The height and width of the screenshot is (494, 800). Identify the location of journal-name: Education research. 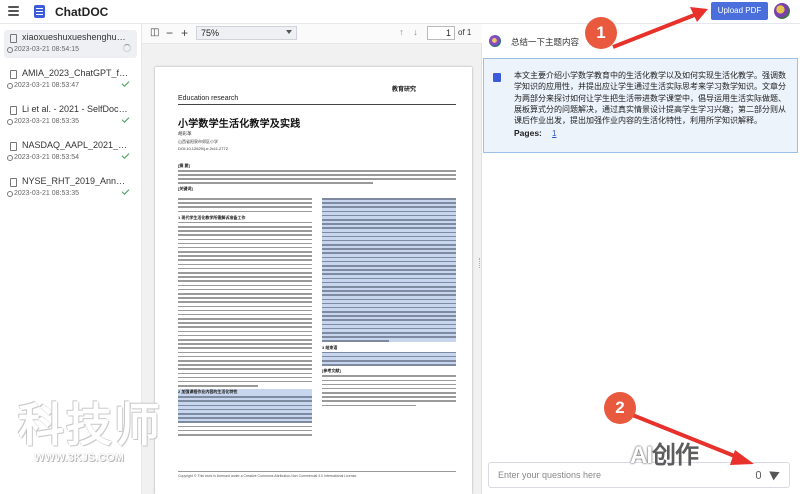
(208, 98).